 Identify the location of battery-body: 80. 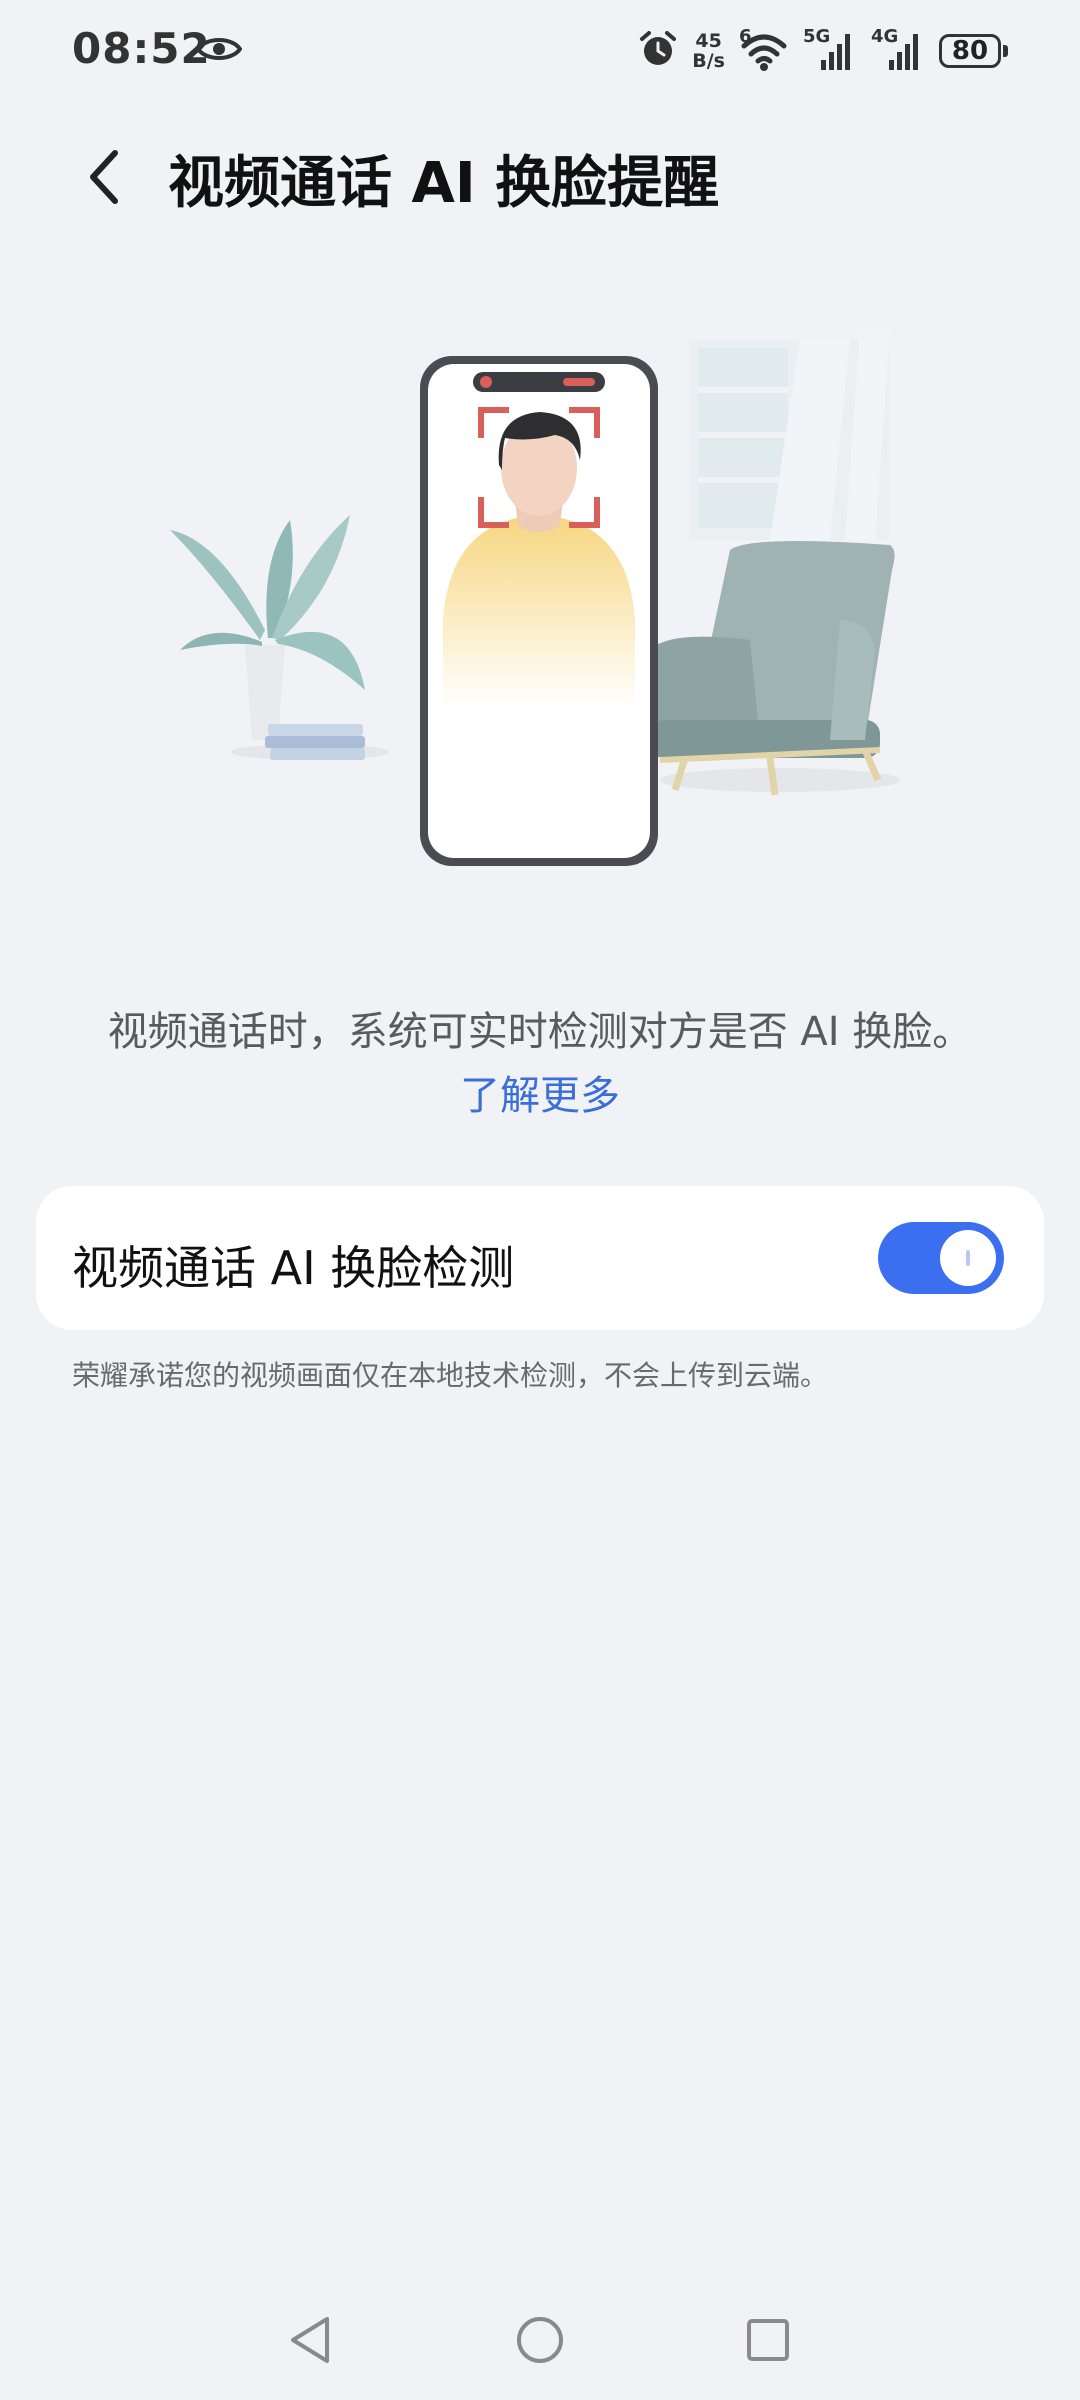
(970, 51).